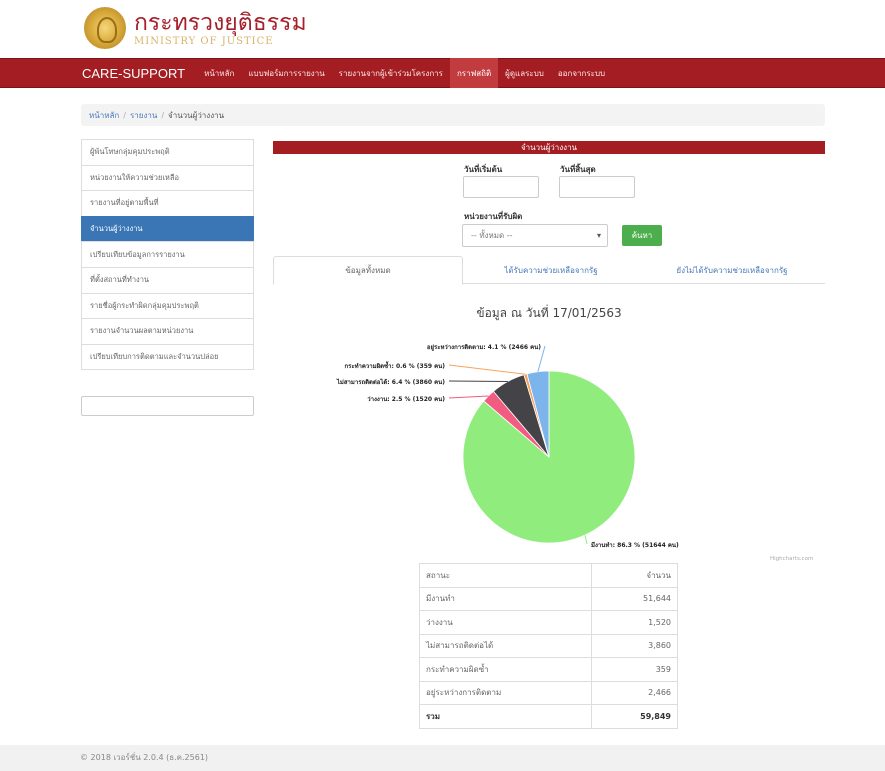  I want to click on table-cell-status: มีงานทำ, so click(505, 598).